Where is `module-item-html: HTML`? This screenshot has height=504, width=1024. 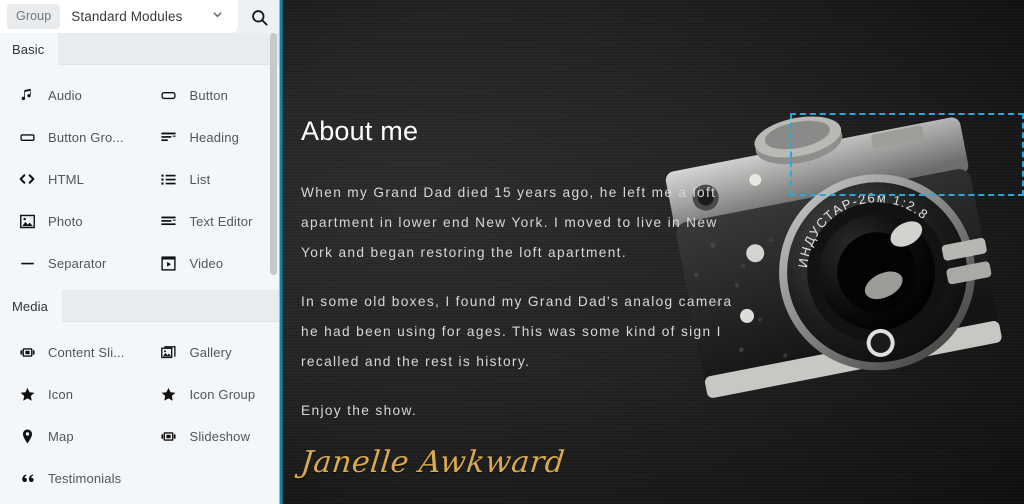 module-item-html: HTML is located at coordinates (71, 179).